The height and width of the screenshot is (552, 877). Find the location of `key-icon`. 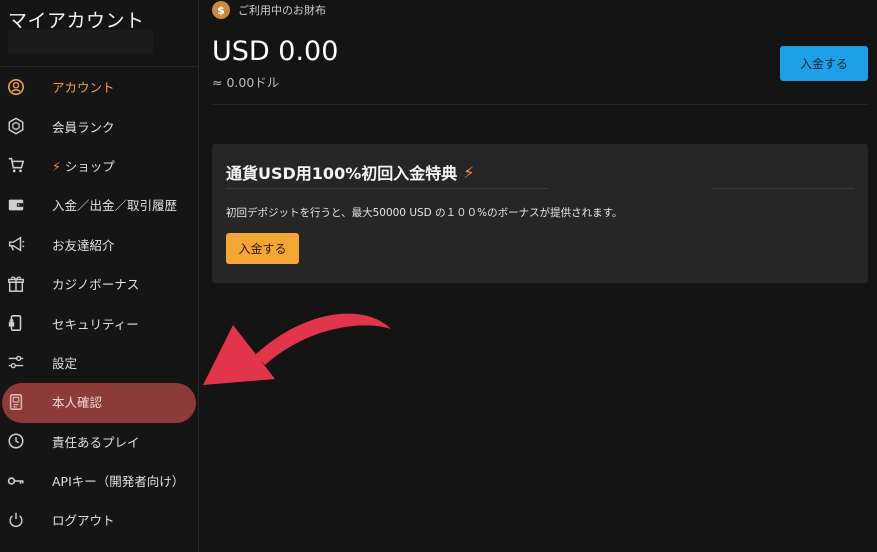

key-icon is located at coordinates (16, 481).